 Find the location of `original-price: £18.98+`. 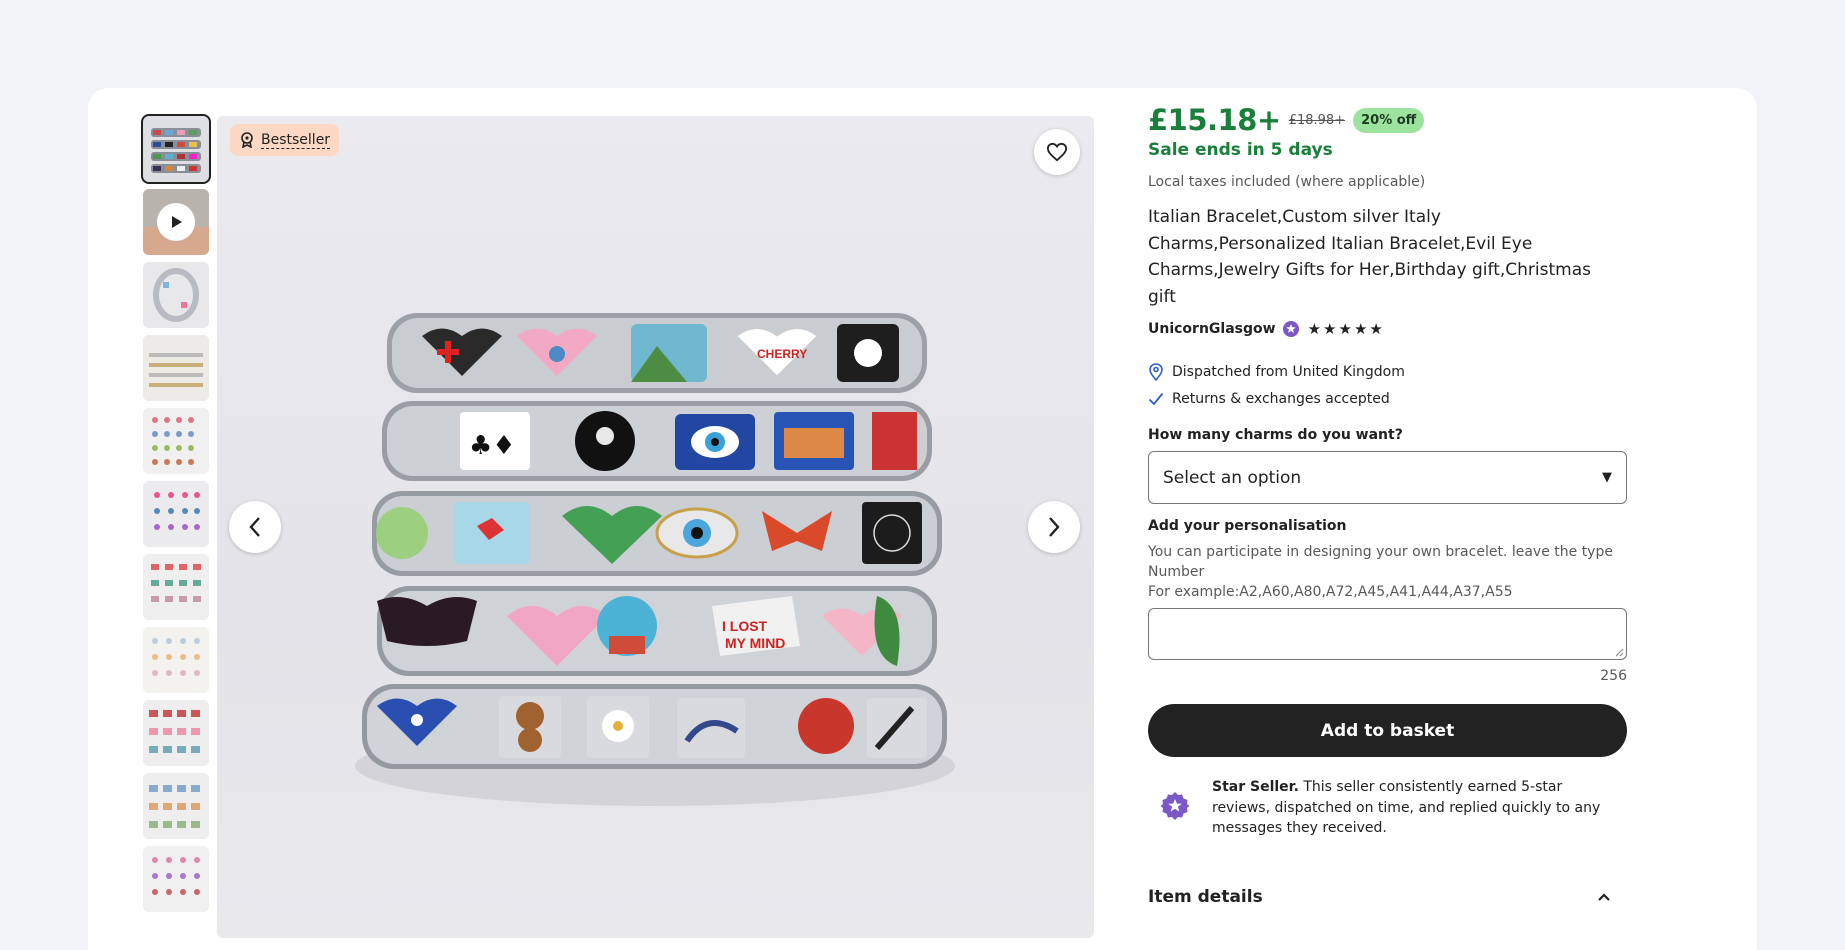

original-price: £18.98+ is located at coordinates (1317, 120).